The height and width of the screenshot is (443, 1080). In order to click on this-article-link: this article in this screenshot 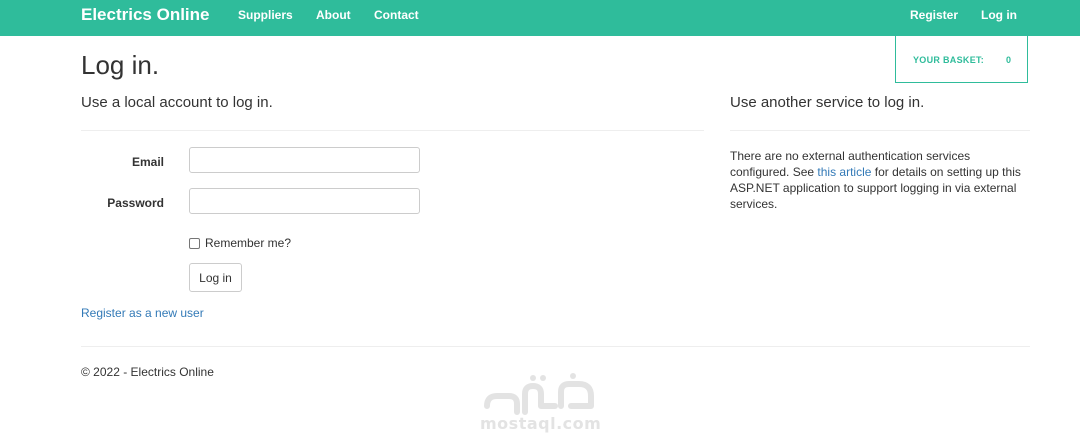, I will do `click(844, 172)`.